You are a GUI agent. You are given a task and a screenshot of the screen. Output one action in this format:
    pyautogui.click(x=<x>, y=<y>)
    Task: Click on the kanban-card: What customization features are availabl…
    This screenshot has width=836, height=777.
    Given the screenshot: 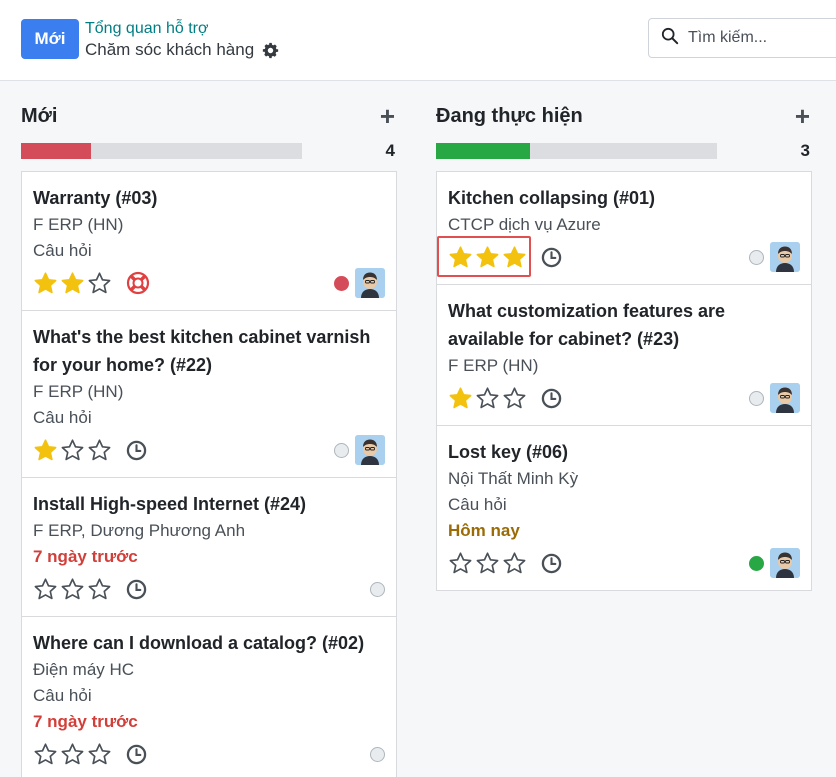 What is the action you would take?
    pyautogui.click(x=624, y=355)
    